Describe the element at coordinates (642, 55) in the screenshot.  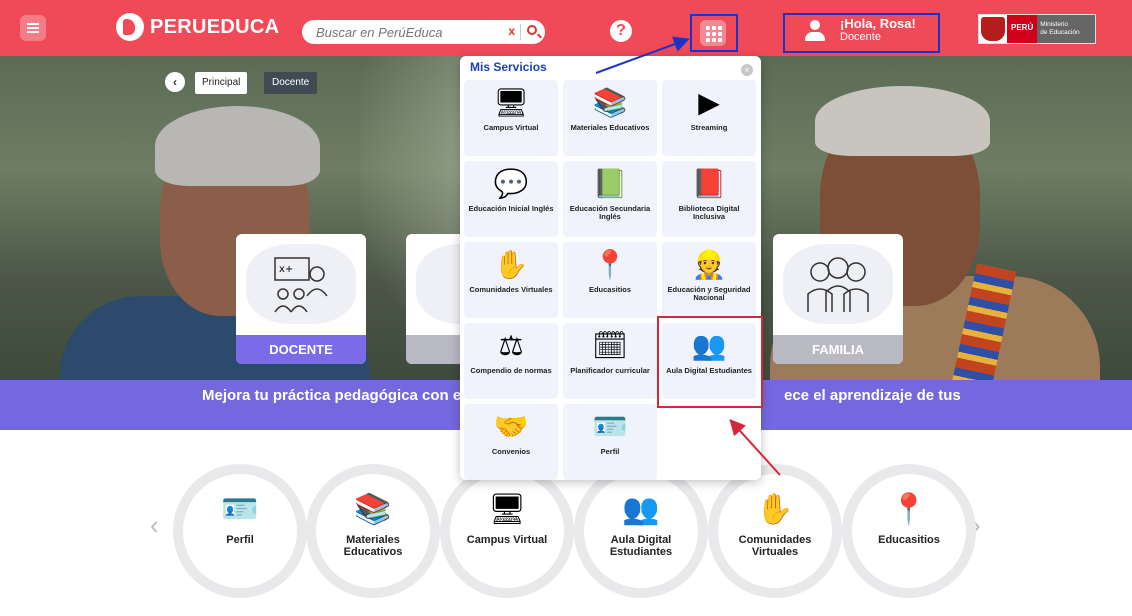
I see `blue-annotation-arrow` at that location.